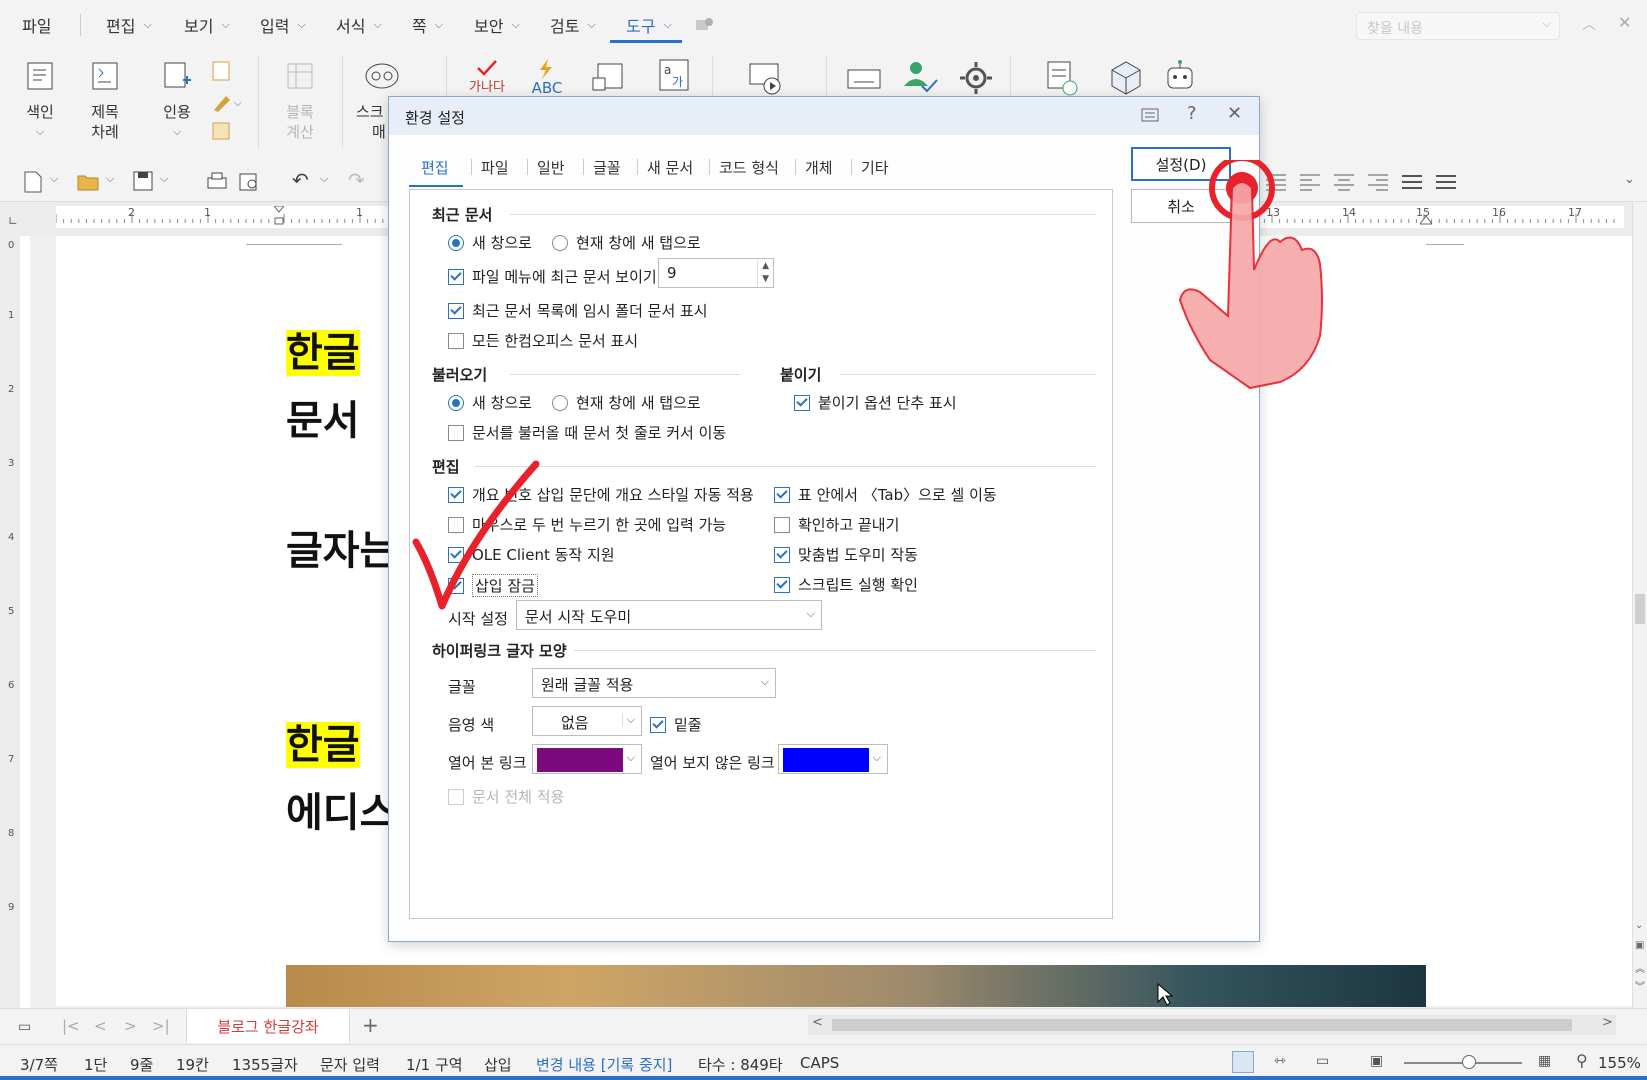 Image resolution: width=1647 pixels, height=1080 pixels. Describe the element at coordinates (1446, 182) in the screenshot. I see `divide-icon` at that location.